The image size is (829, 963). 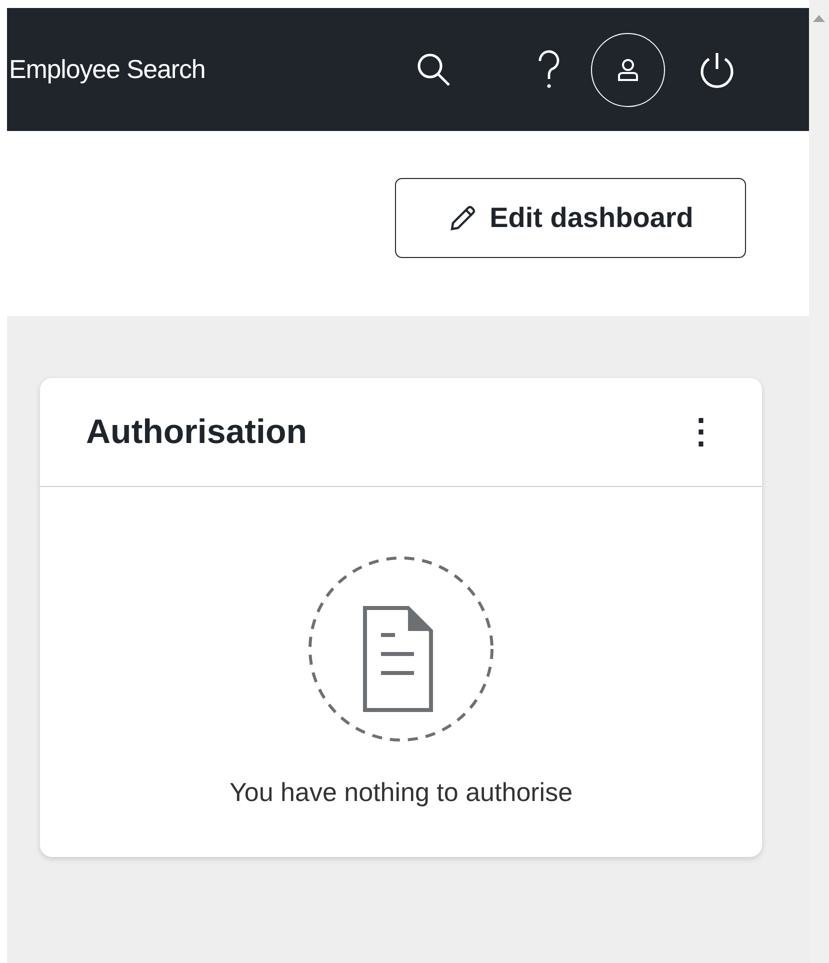 I want to click on empty-document-icon, so click(x=401, y=649).